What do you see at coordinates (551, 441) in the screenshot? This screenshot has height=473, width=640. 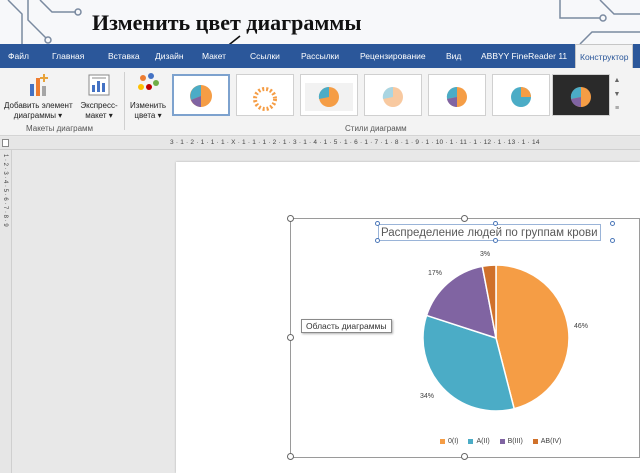 I see `legend-label-ab: AB(IV)` at bounding box center [551, 441].